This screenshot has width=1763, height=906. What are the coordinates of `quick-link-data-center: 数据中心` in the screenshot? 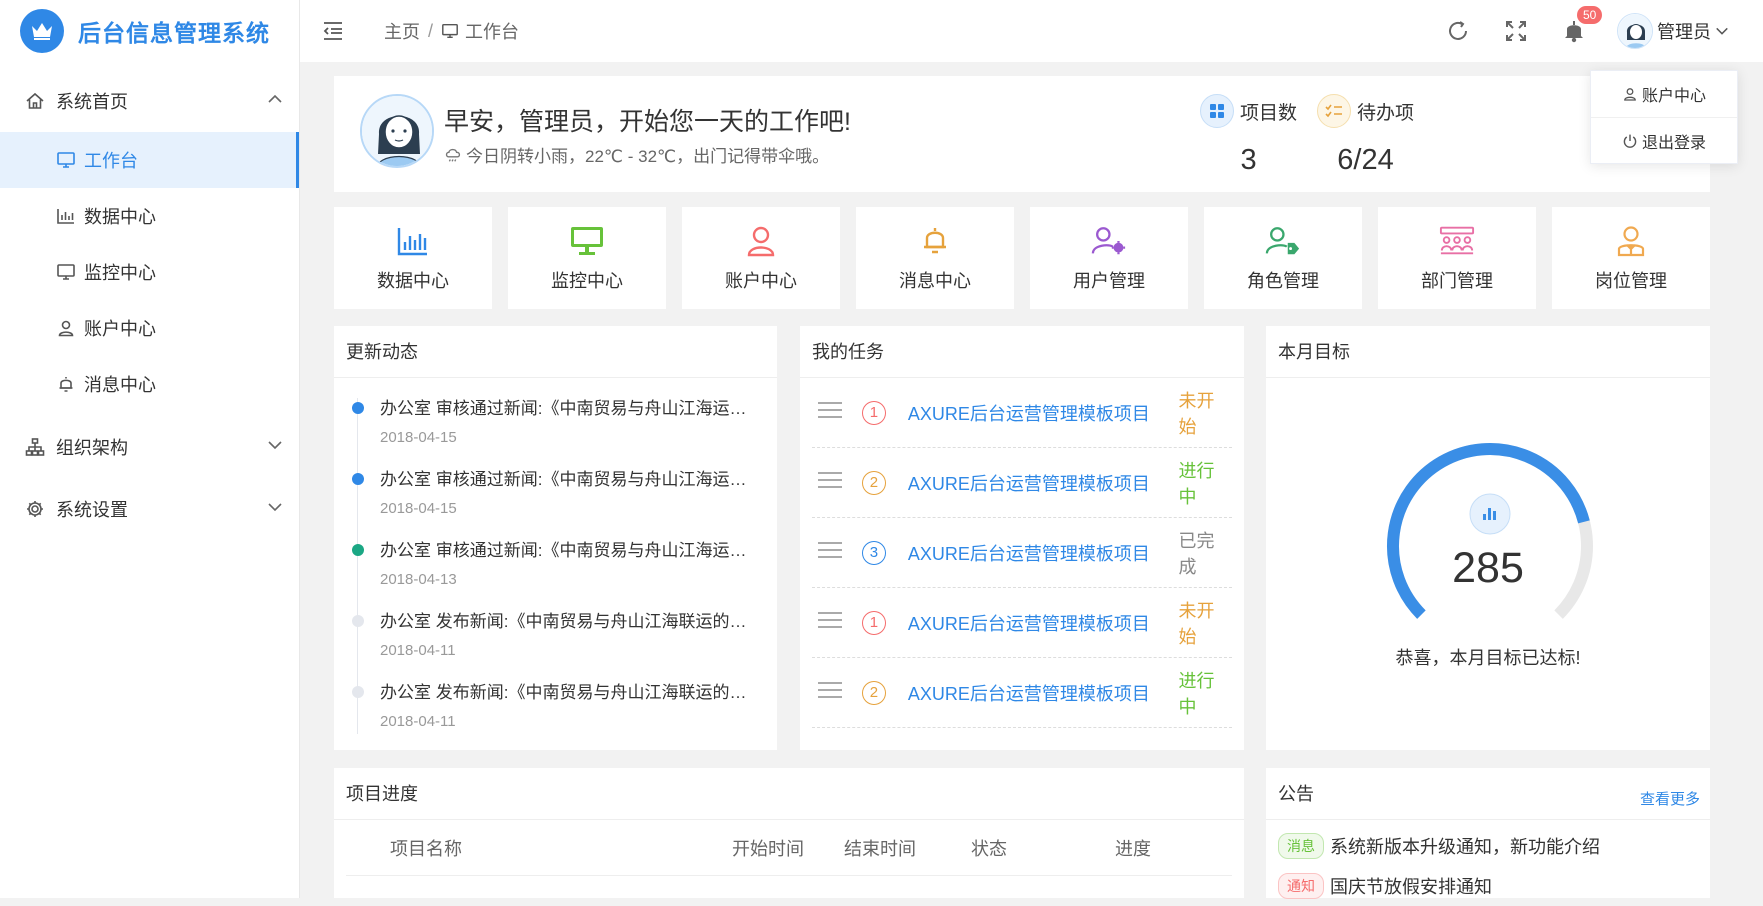 It's located at (413, 258).